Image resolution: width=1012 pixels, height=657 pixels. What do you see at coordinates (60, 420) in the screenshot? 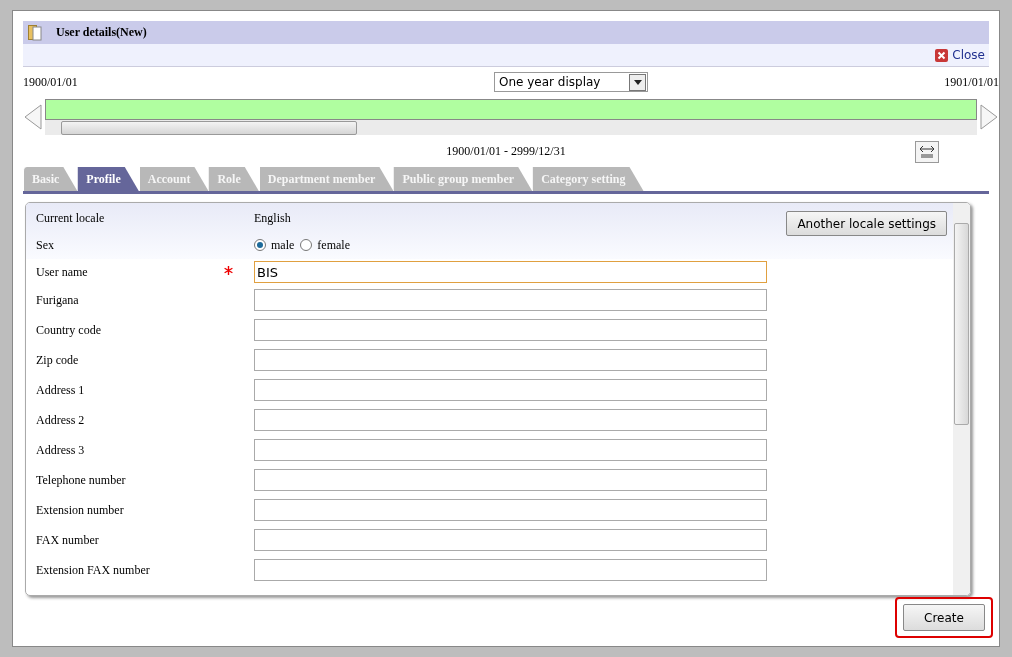
I see `field-label: Address 2` at bounding box center [60, 420].